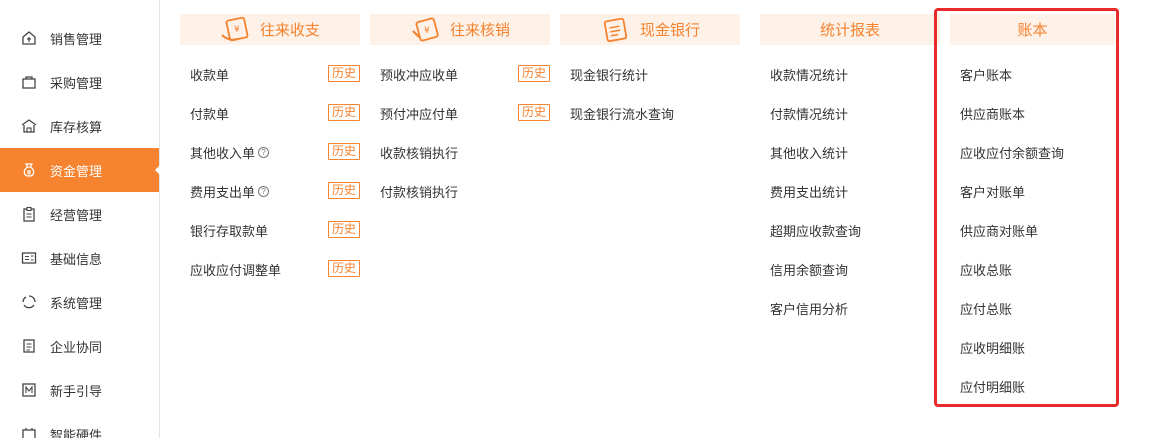 Image resolution: width=1149 pixels, height=438 pixels. What do you see at coordinates (1037, 347) in the screenshot?
I see `menu-item-receivable-detail-ledger: 应收明细账` at bounding box center [1037, 347].